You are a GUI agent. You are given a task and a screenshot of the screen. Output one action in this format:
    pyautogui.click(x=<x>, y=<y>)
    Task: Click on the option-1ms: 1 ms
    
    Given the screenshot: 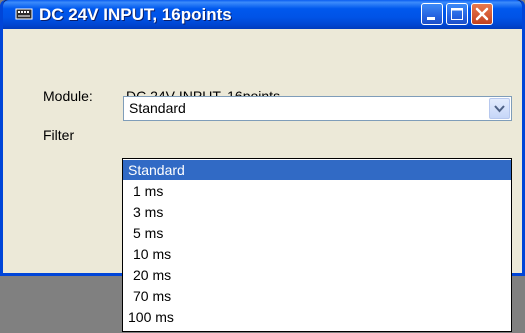 What is the action you would take?
    pyautogui.click(x=317, y=191)
    